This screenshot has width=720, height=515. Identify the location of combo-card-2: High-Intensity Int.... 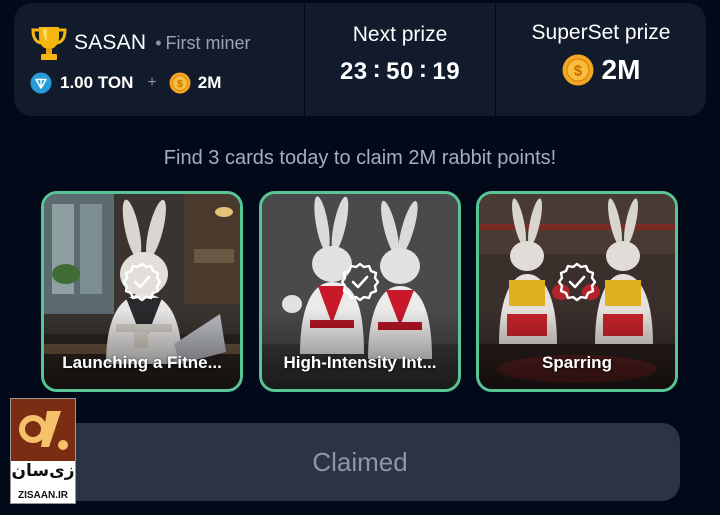
(360, 291).